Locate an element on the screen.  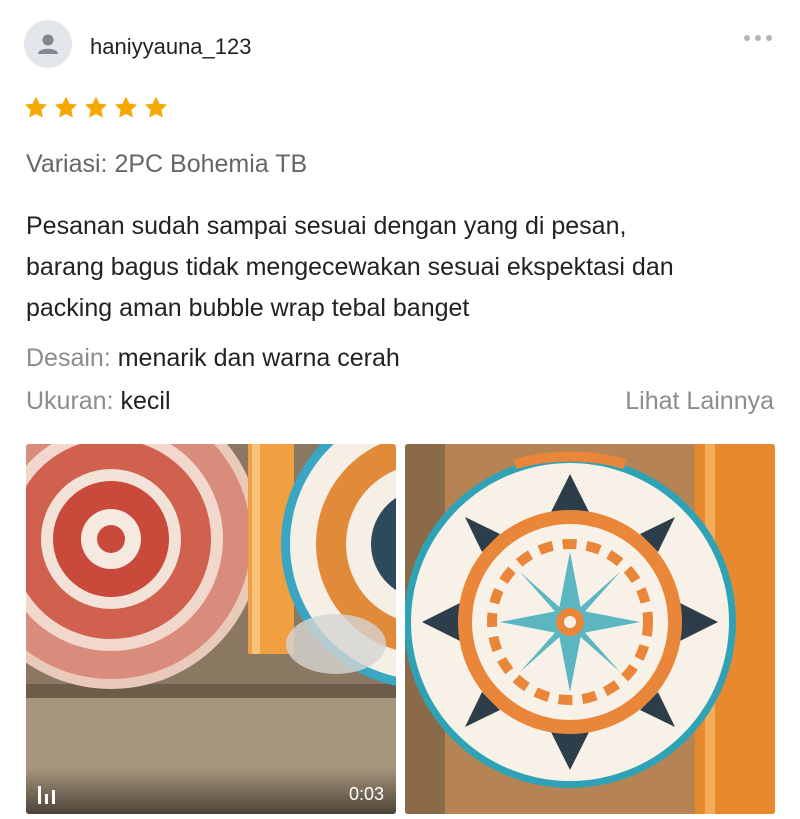
attribute-label: Desain: is located at coordinates (68, 358).